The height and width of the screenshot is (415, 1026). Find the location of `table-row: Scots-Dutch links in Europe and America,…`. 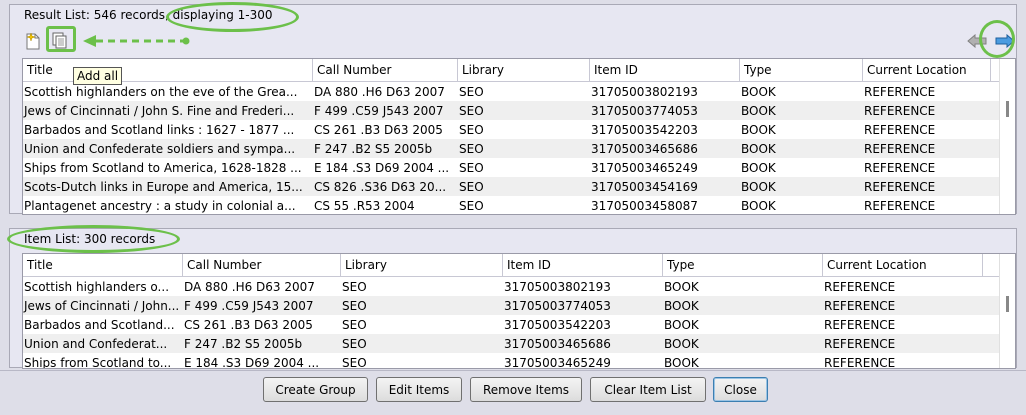

table-row: Scots-Dutch links in Europe and America,… is located at coordinates (519, 186).